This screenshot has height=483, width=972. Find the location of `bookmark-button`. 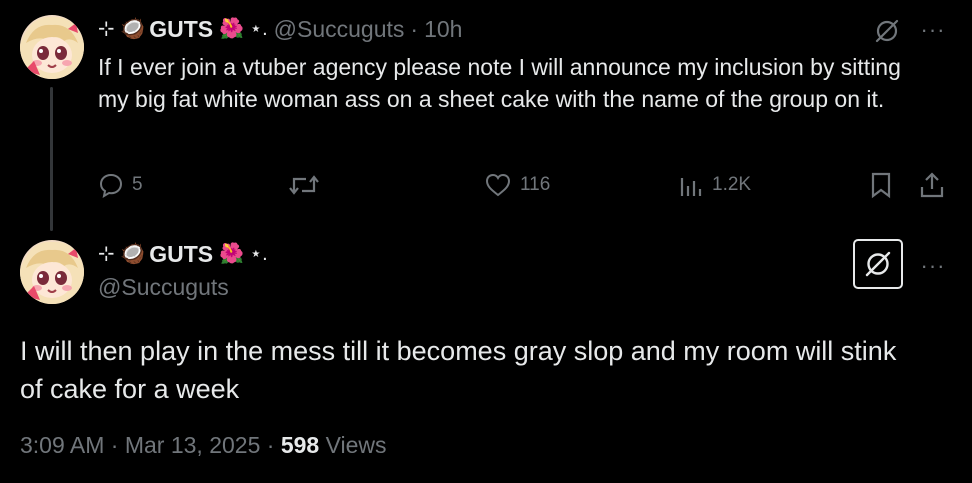

bookmark-button is located at coordinates (881, 185).